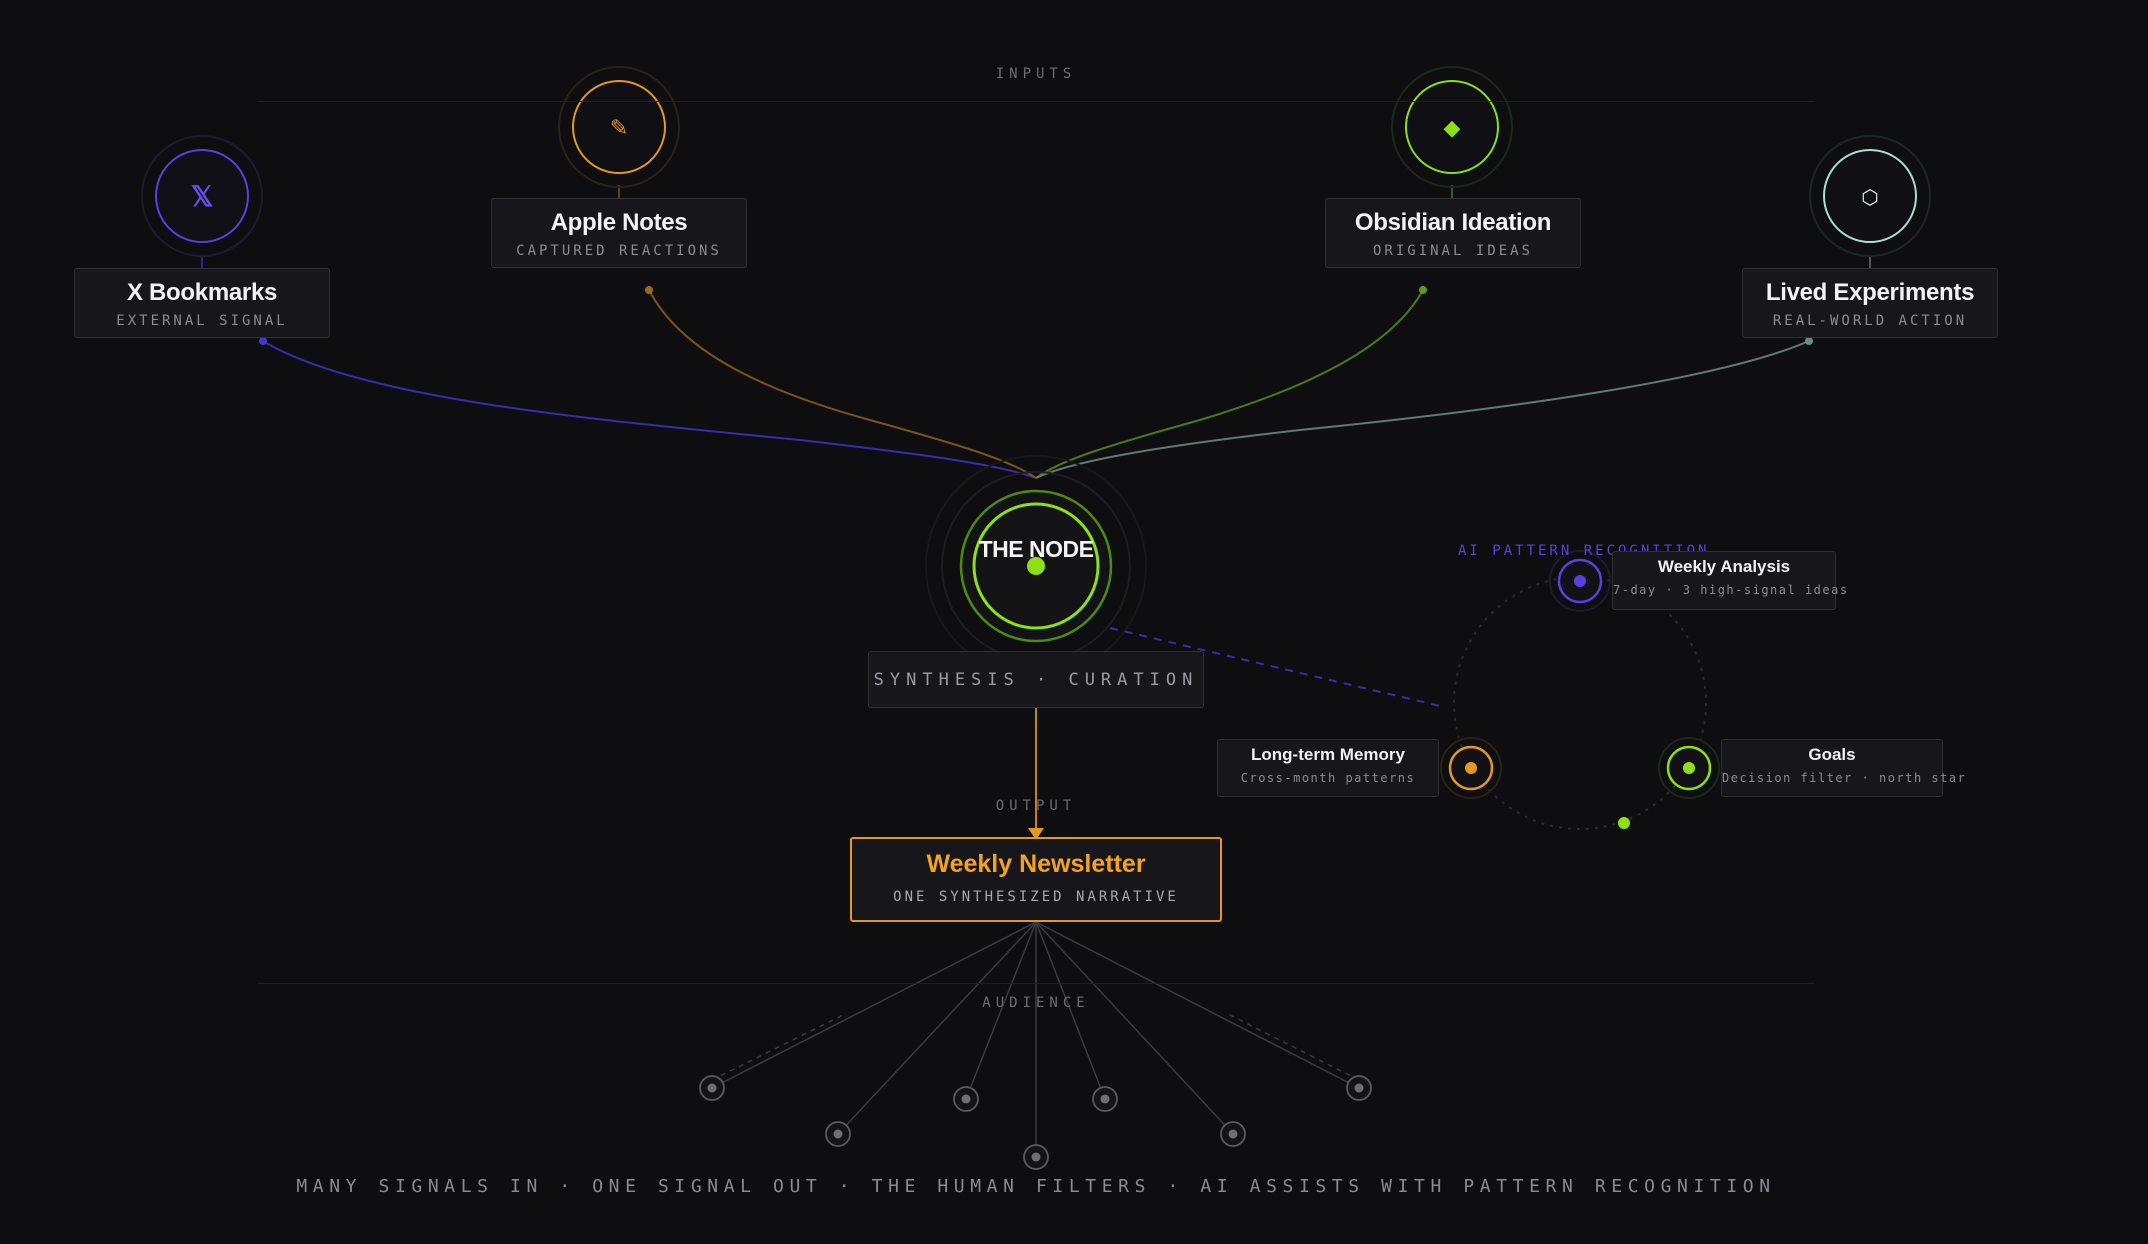 This screenshot has height=1244, width=2148. What do you see at coordinates (619, 251) in the screenshot?
I see `input-subtitle: CAPTURED REACTIONS` at bounding box center [619, 251].